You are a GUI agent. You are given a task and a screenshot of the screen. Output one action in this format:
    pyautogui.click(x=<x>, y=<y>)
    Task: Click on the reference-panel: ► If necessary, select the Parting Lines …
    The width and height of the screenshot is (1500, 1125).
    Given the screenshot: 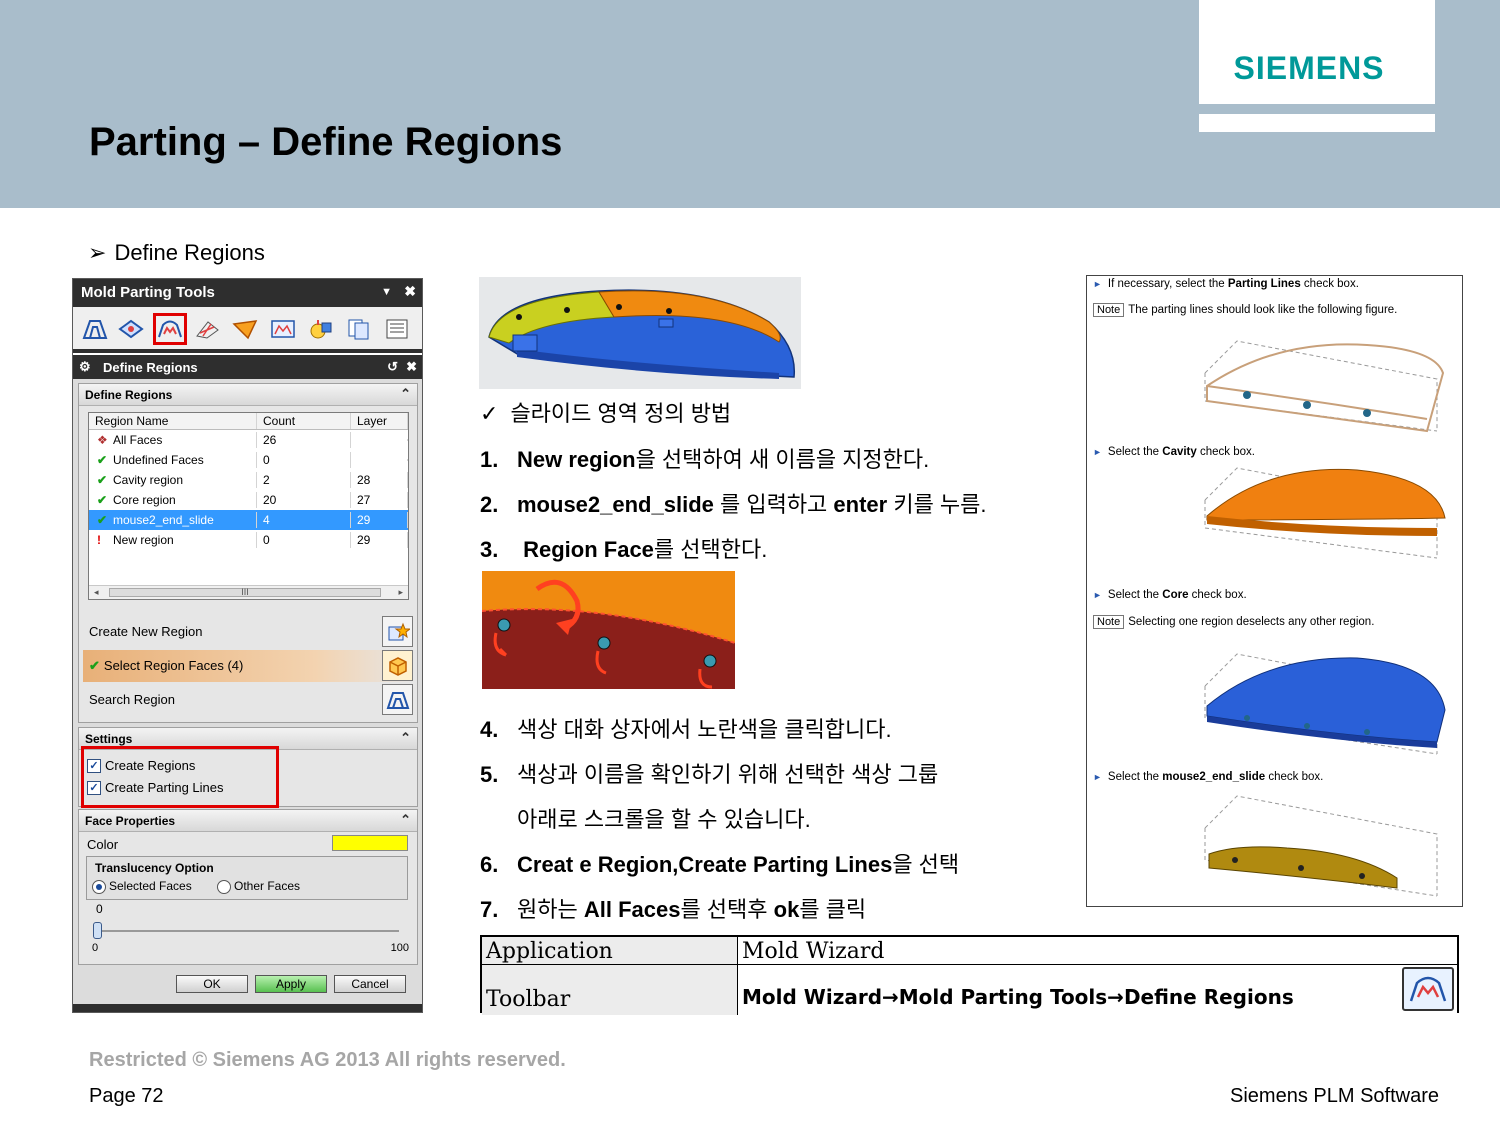 What is the action you would take?
    pyautogui.click(x=1274, y=591)
    